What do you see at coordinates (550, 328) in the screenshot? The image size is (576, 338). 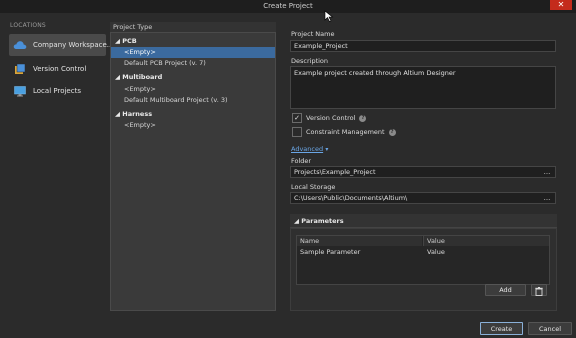 I see `cancel-button: Cancel` at bounding box center [550, 328].